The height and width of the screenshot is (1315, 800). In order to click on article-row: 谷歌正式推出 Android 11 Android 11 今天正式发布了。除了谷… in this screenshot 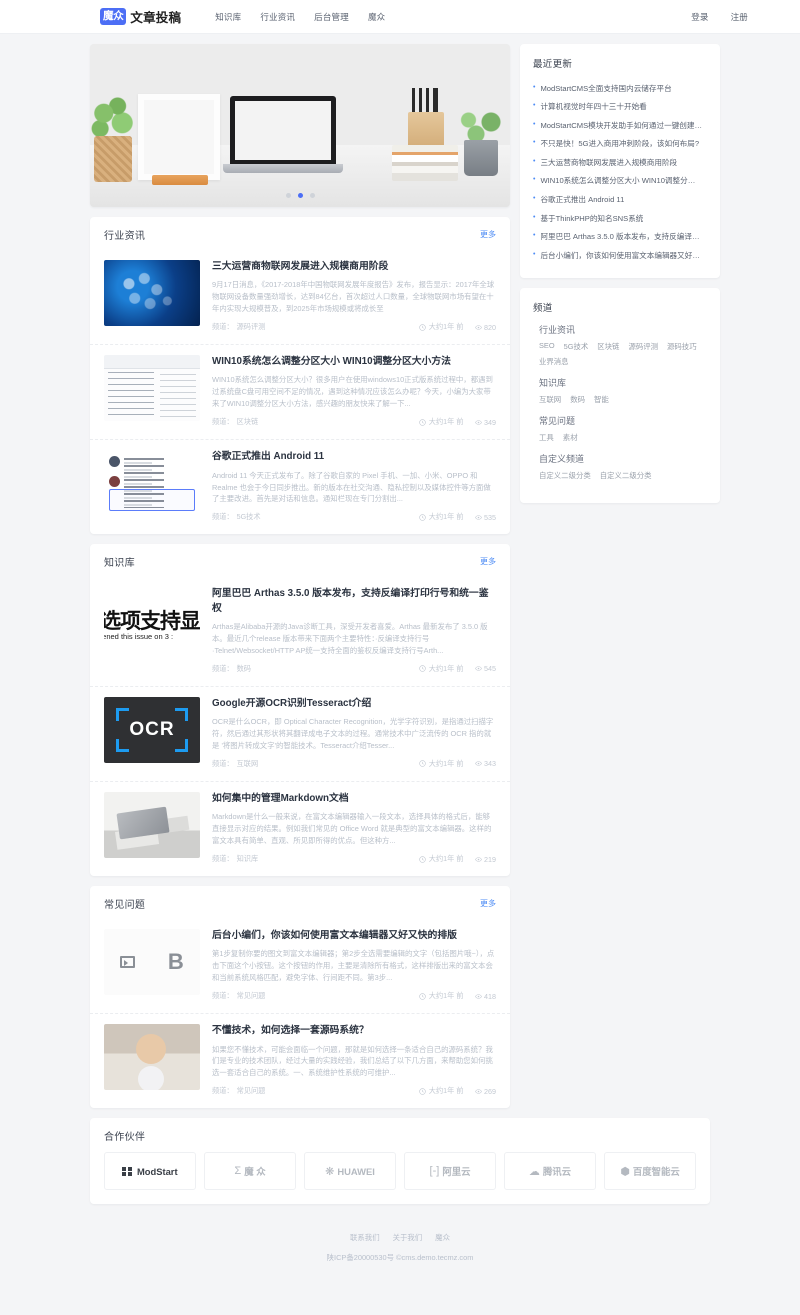, I will do `click(300, 487)`.